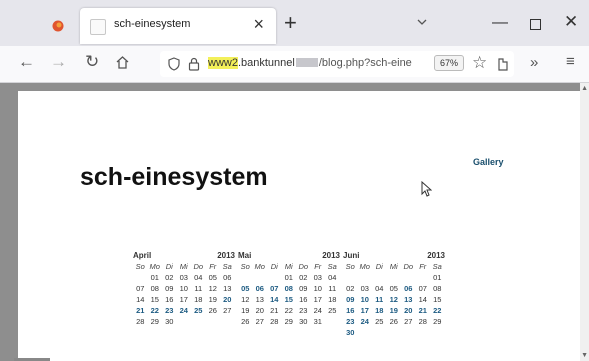 The image size is (589, 361). What do you see at coordinates (503, 64) in the screenshot?
I see `extensions-icon` at bounding box center [503, 64].